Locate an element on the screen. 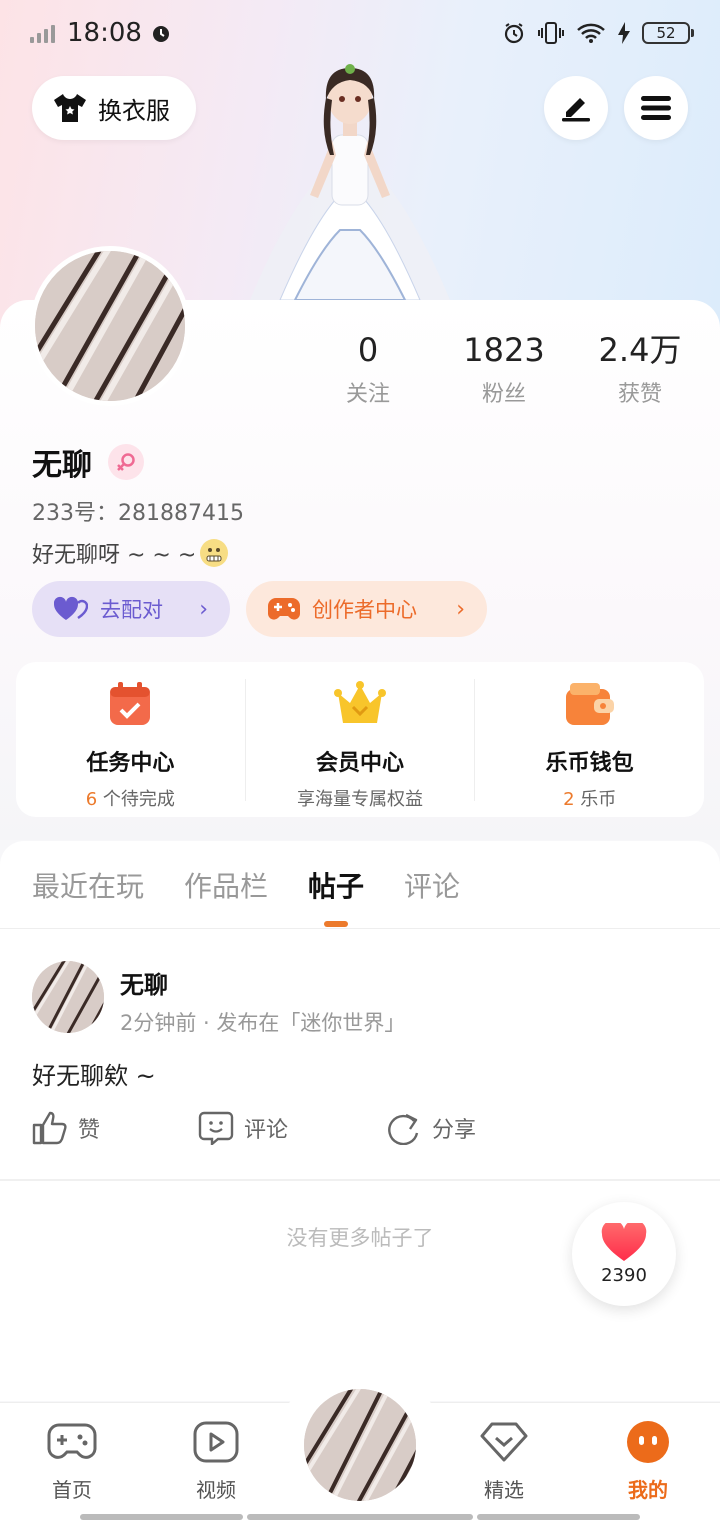 This screenshot has height=1520, width=720. wallet: 乐币钱包 2 乐币 is located at coordinates (589, 744).